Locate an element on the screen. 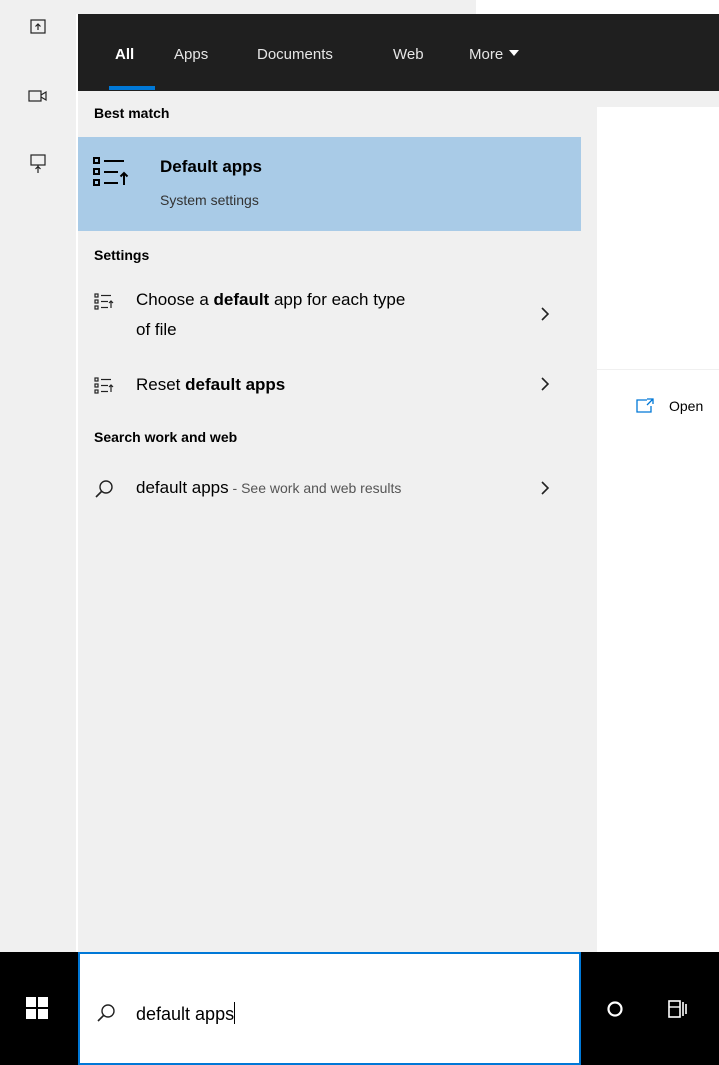 The width and height of the screenshot is (719, 1065). web-result-label: default apps - See work and web results is located at coordinates (268, 488).